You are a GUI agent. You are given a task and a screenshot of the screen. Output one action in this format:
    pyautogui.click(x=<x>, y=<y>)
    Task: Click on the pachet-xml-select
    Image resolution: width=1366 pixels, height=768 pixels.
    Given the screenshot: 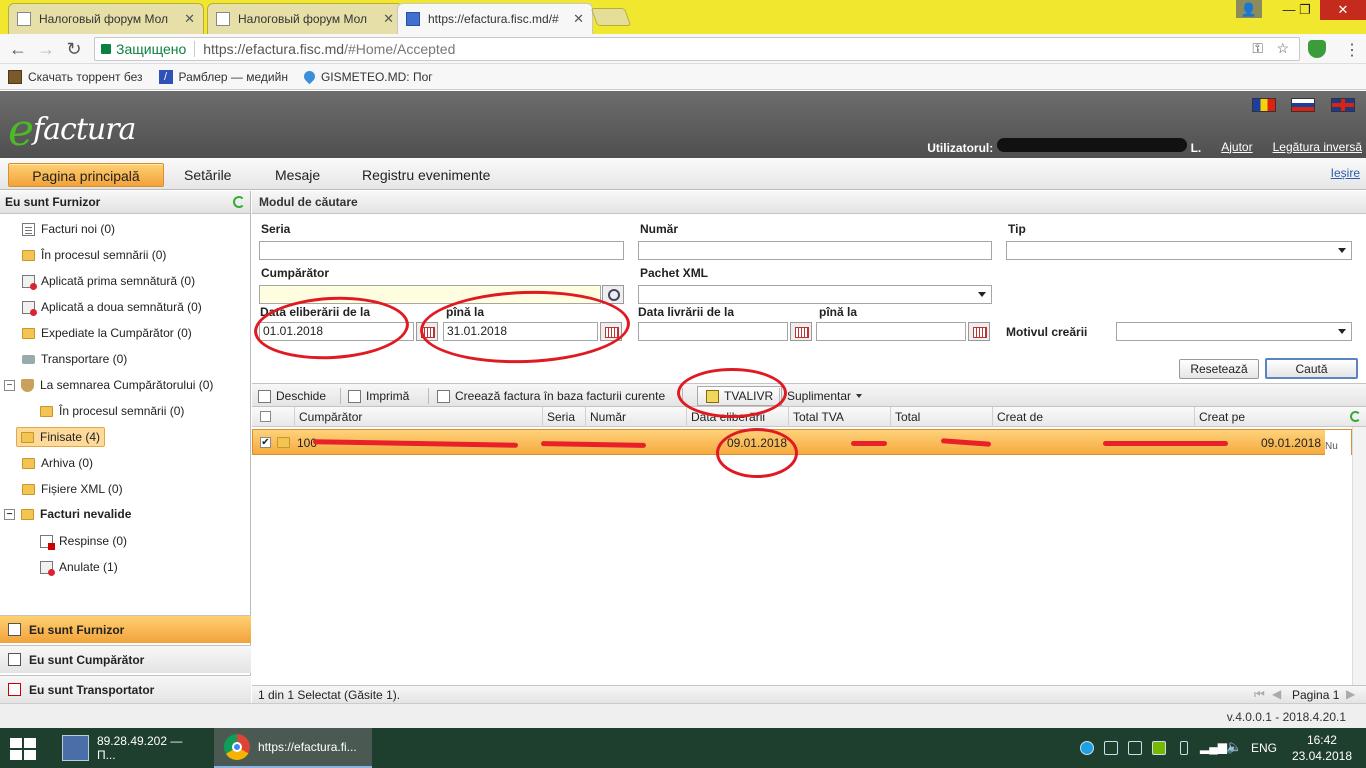 What is the action you would take?
    pyautogui.click(x=815, y=294)
    